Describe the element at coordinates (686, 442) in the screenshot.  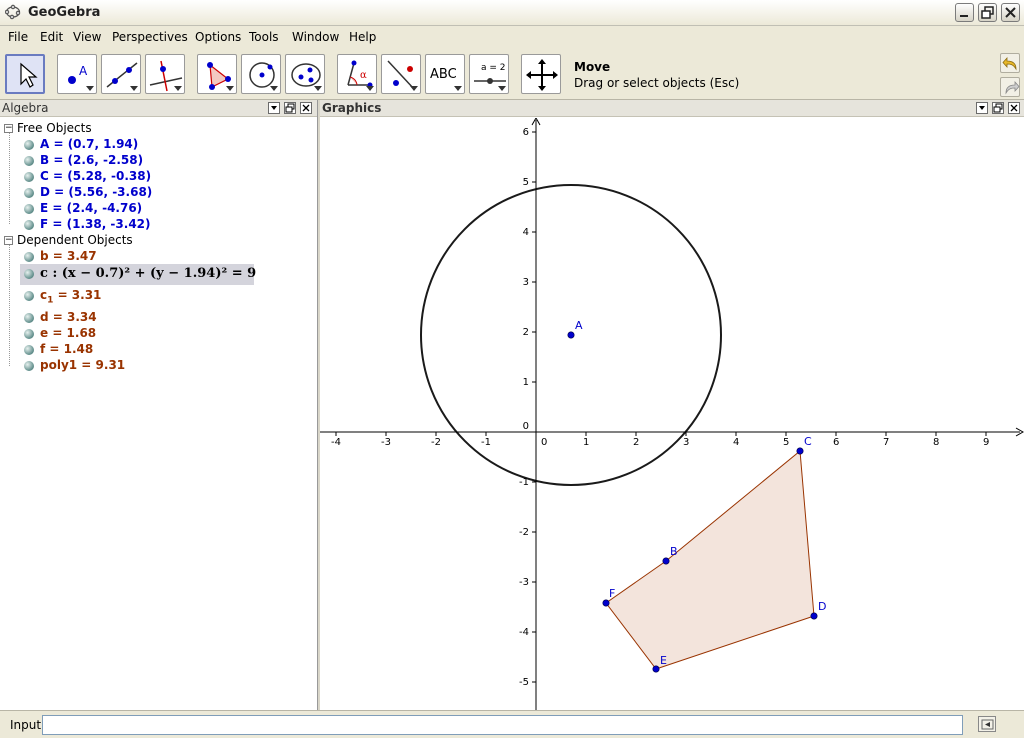
I see `x-tick-label: 3` at that location.